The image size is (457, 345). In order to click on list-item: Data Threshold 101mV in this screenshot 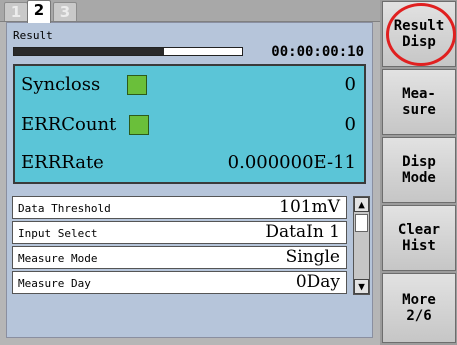, I will do `click(179, 207)`.